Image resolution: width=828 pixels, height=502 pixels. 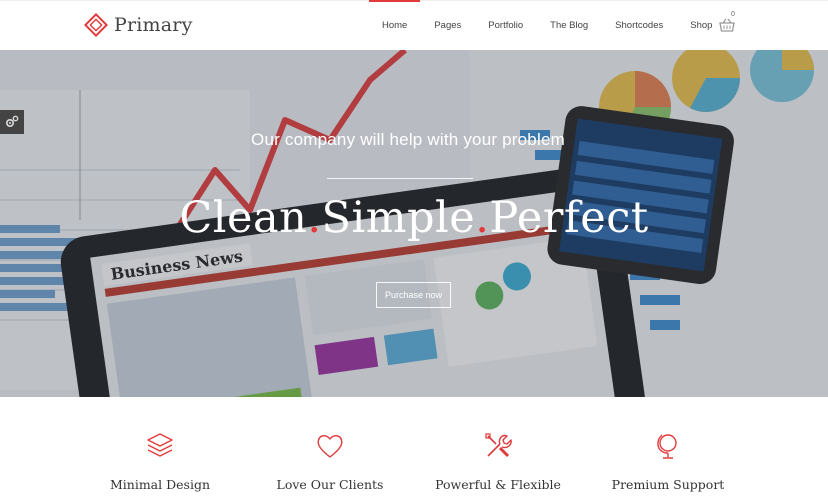 I want to click on heart-icon, so click(x=330, y=446).